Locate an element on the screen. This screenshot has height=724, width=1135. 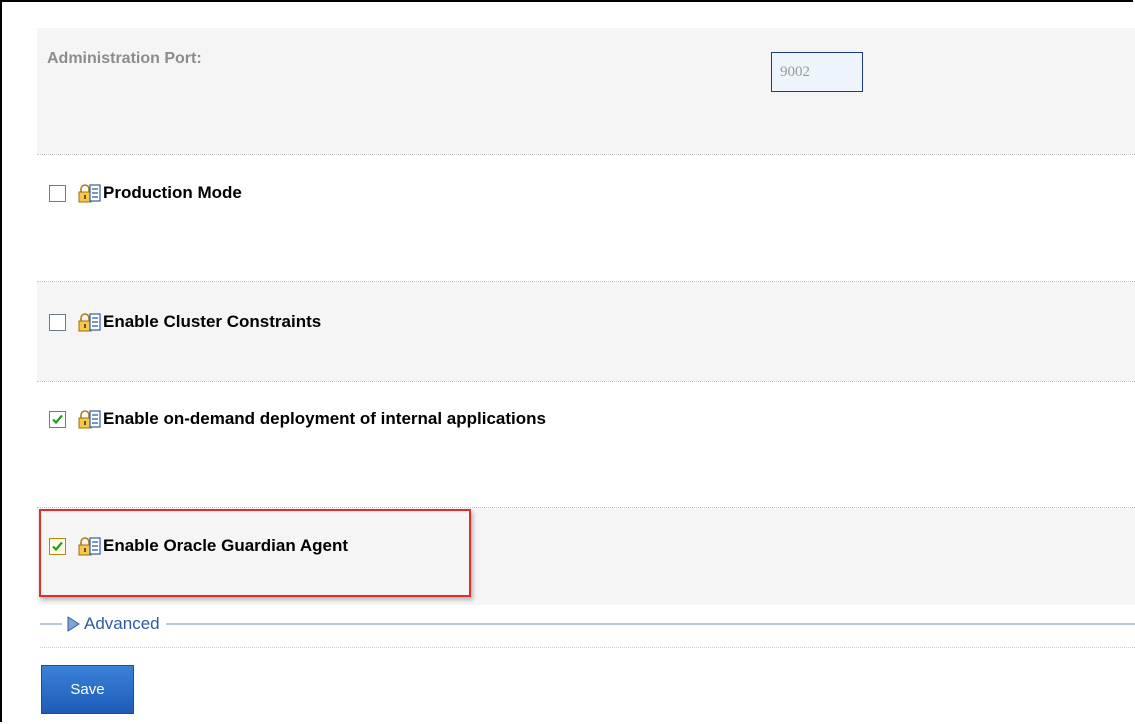
cluster-constraints-label: Enable Cluster Constraints is located at coordinates (212, 321).